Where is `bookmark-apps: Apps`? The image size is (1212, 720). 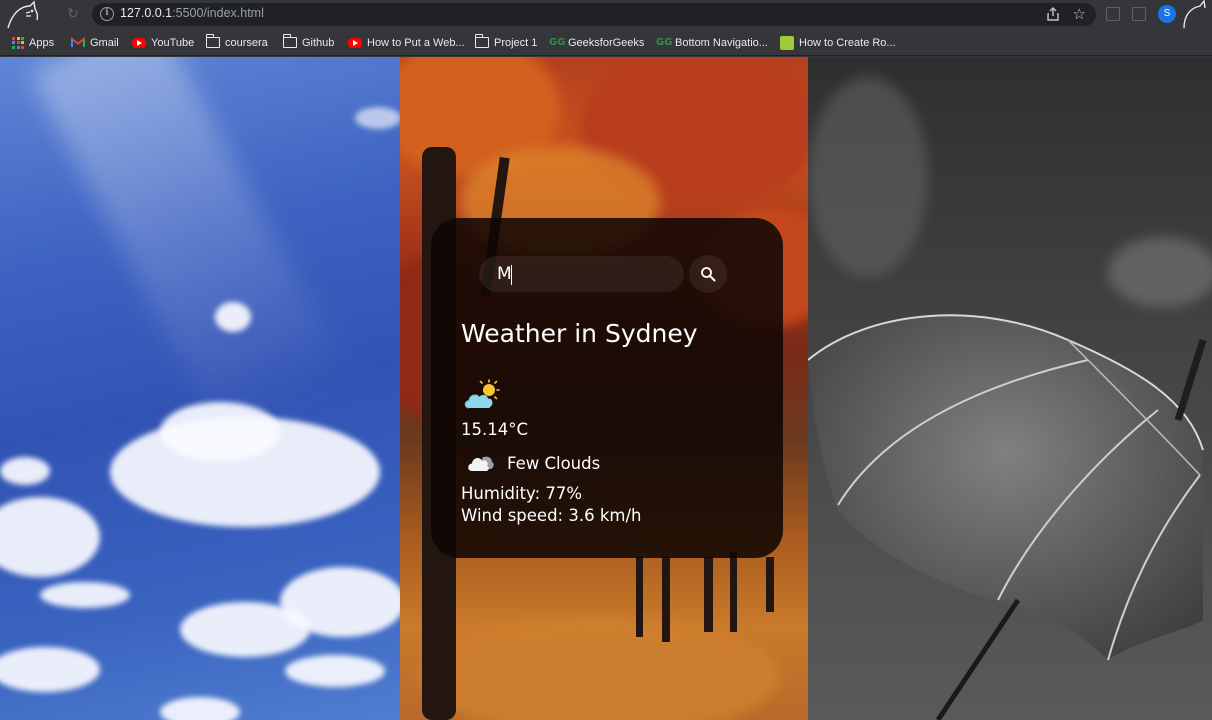 bookmark-apps: Apps is located at coordinates (33, 42).